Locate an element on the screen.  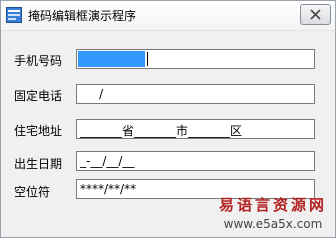
text-cursor is located at coordinates (147, 59).